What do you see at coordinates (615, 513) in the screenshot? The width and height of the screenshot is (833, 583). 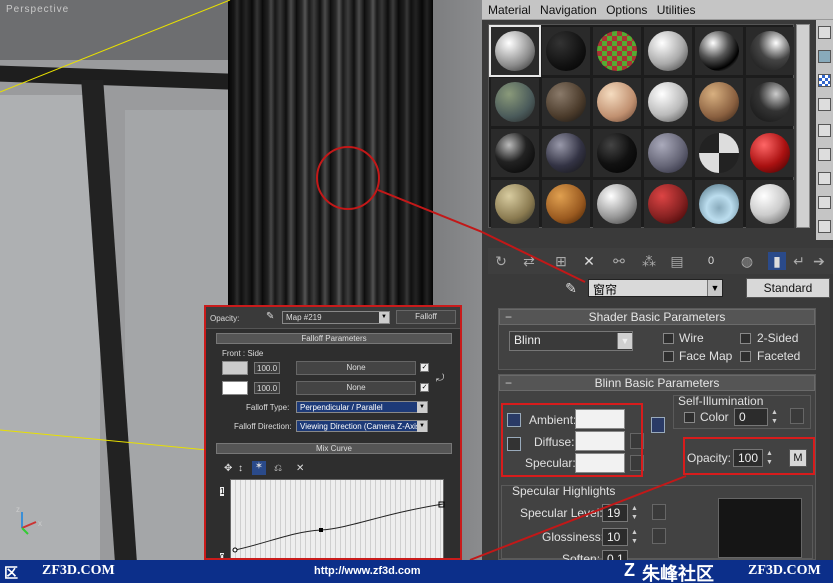 I see `specular-level-field: 19` at bounding box center [615, 513].